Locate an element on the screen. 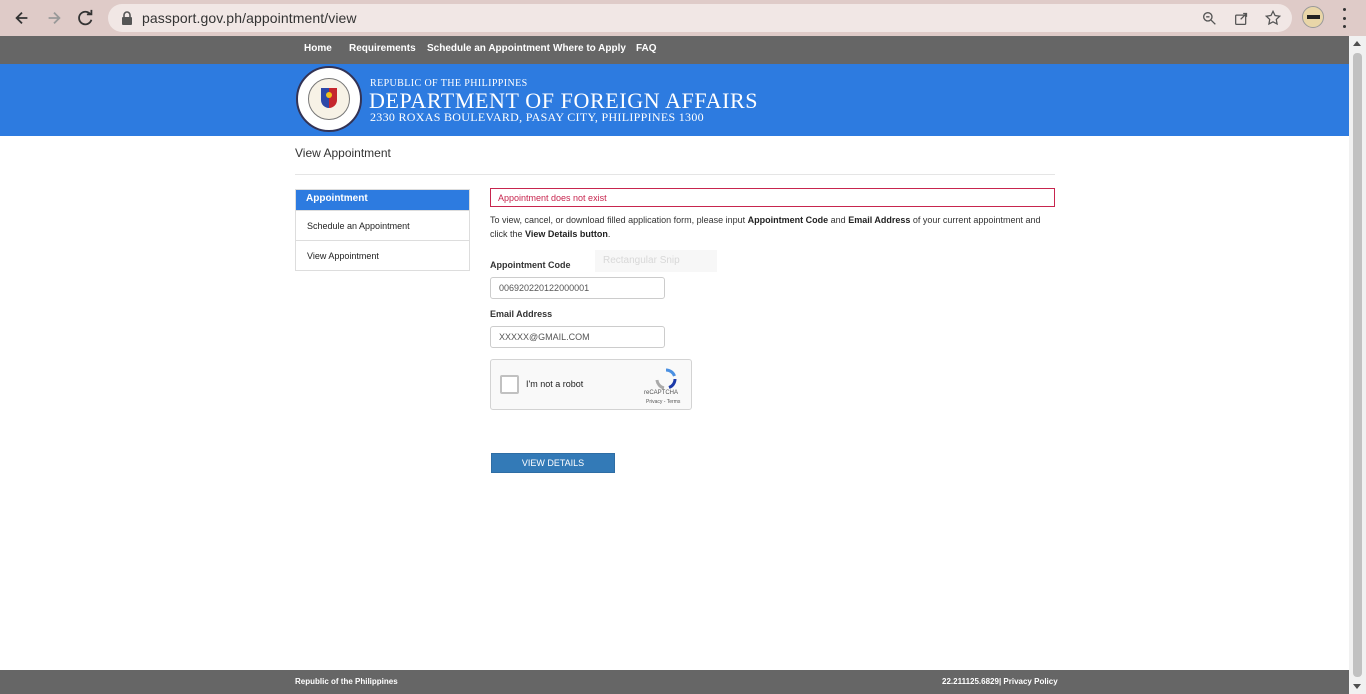 This screenshot has height=694, width=1366. scrollbar is located at coordinates (1357, 365).